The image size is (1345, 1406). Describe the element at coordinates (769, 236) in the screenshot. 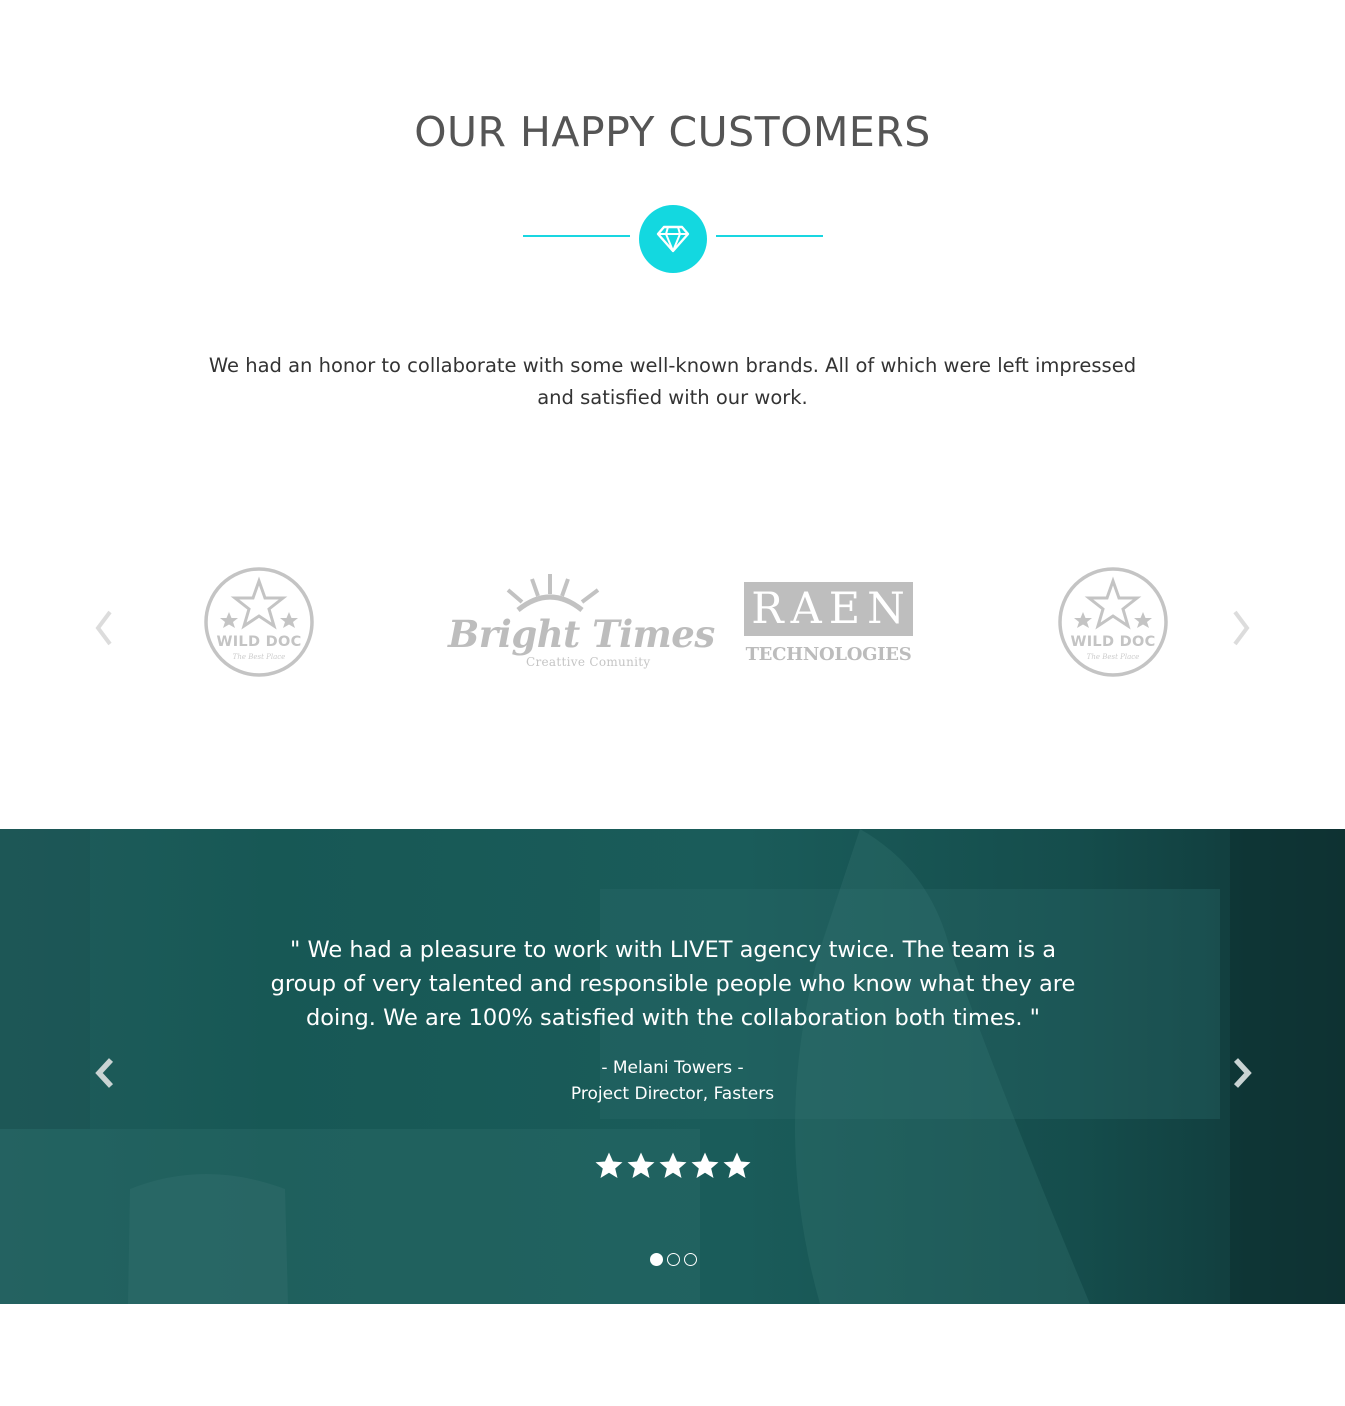

I see `divider-line-right` at that location.